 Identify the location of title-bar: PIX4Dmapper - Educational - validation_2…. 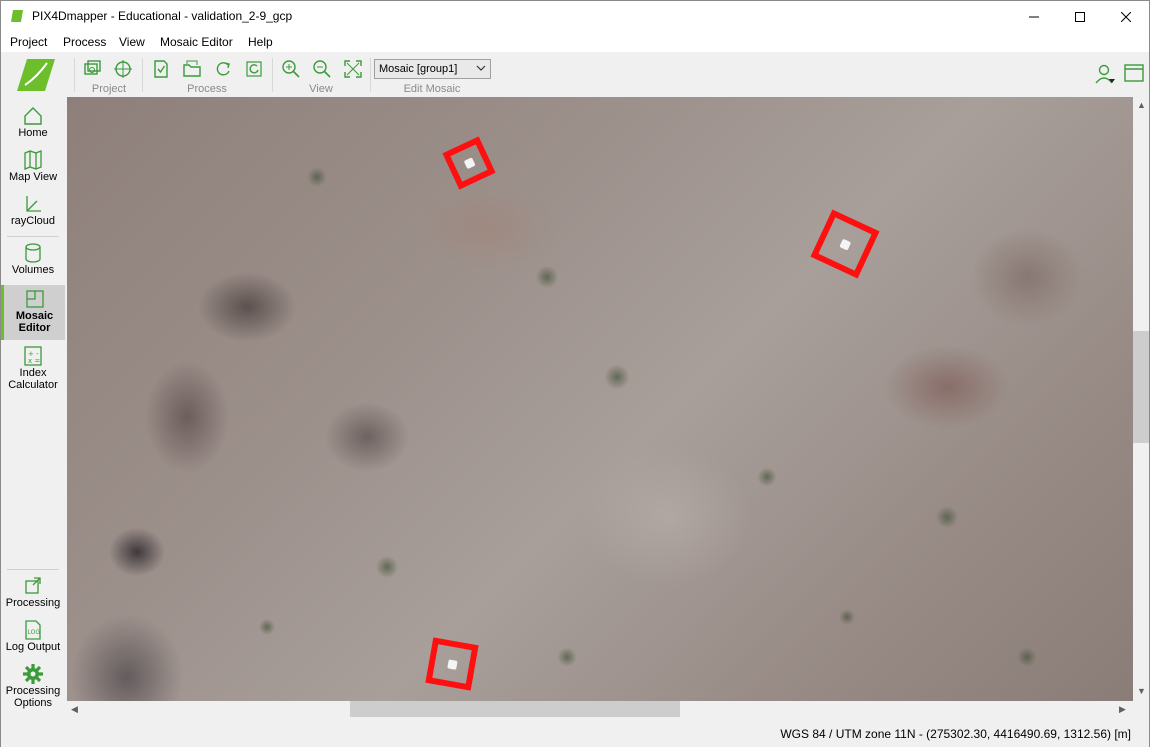
(575, 16).